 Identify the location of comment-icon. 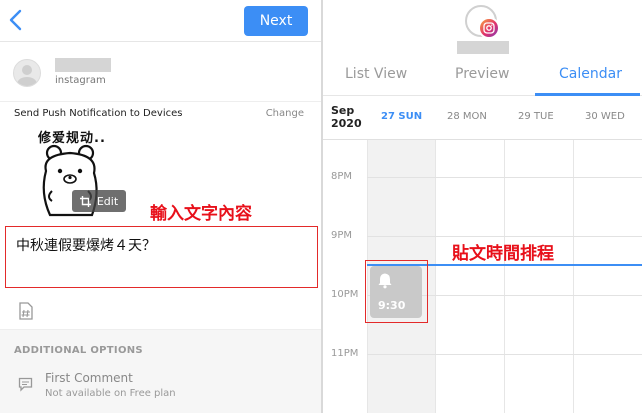
(25, 384).